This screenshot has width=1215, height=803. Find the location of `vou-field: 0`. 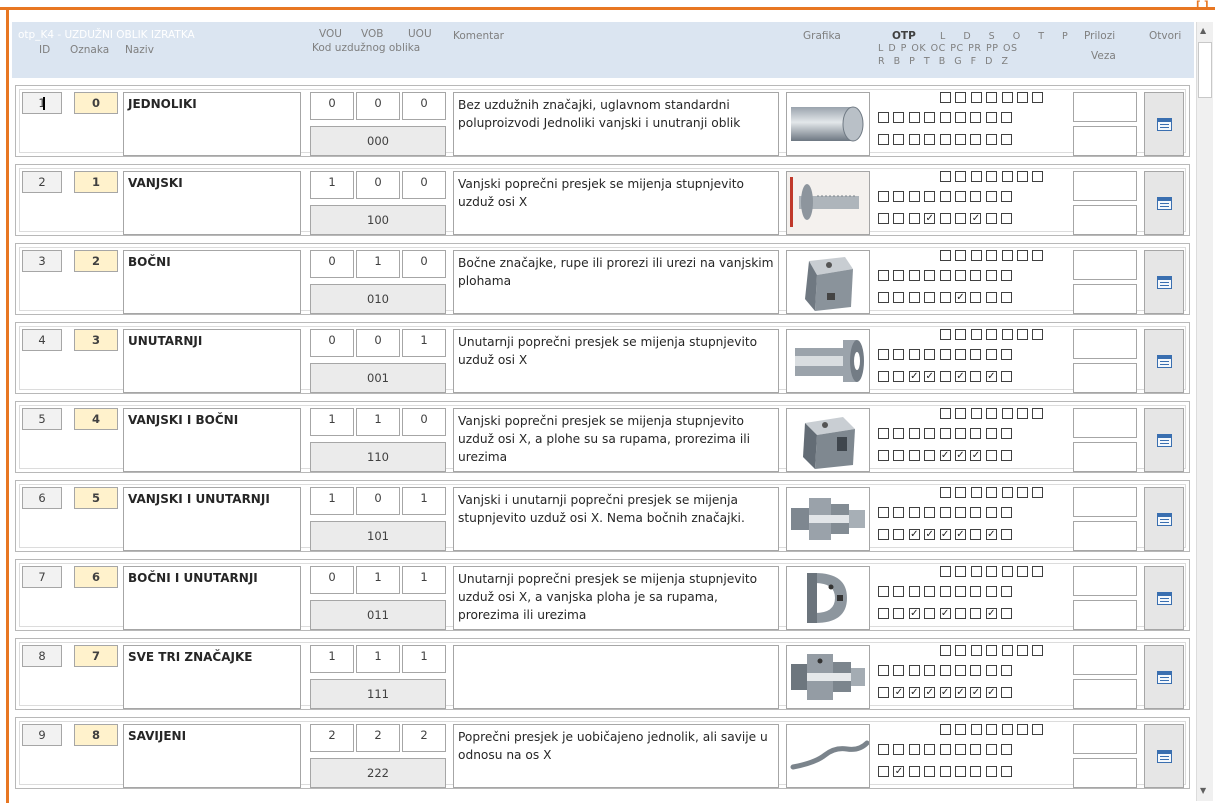

vou-field: 0 is located at coordinates (332, 580).